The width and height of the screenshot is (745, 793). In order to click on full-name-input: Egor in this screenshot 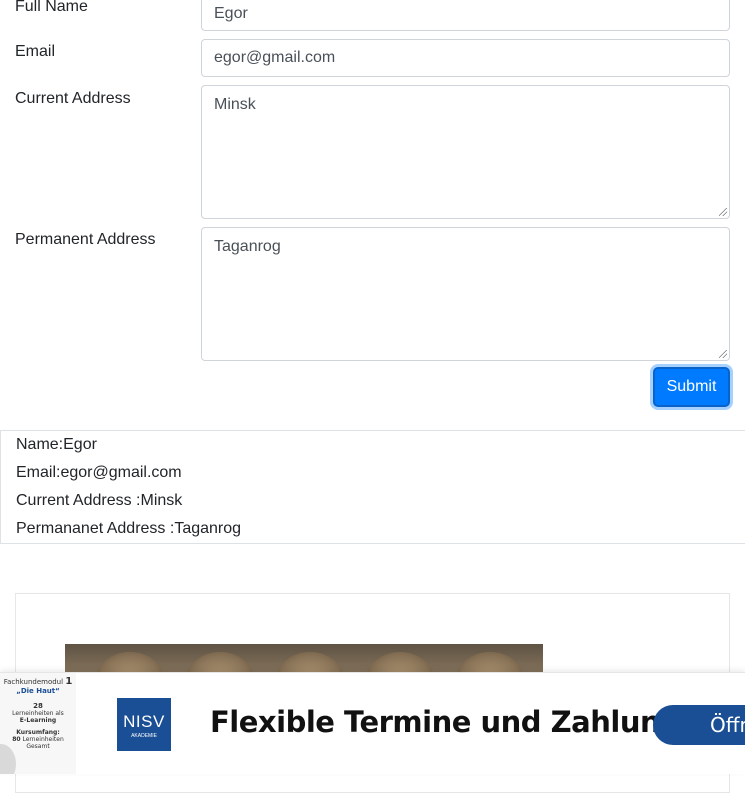, I will do `click(465, 15)`.